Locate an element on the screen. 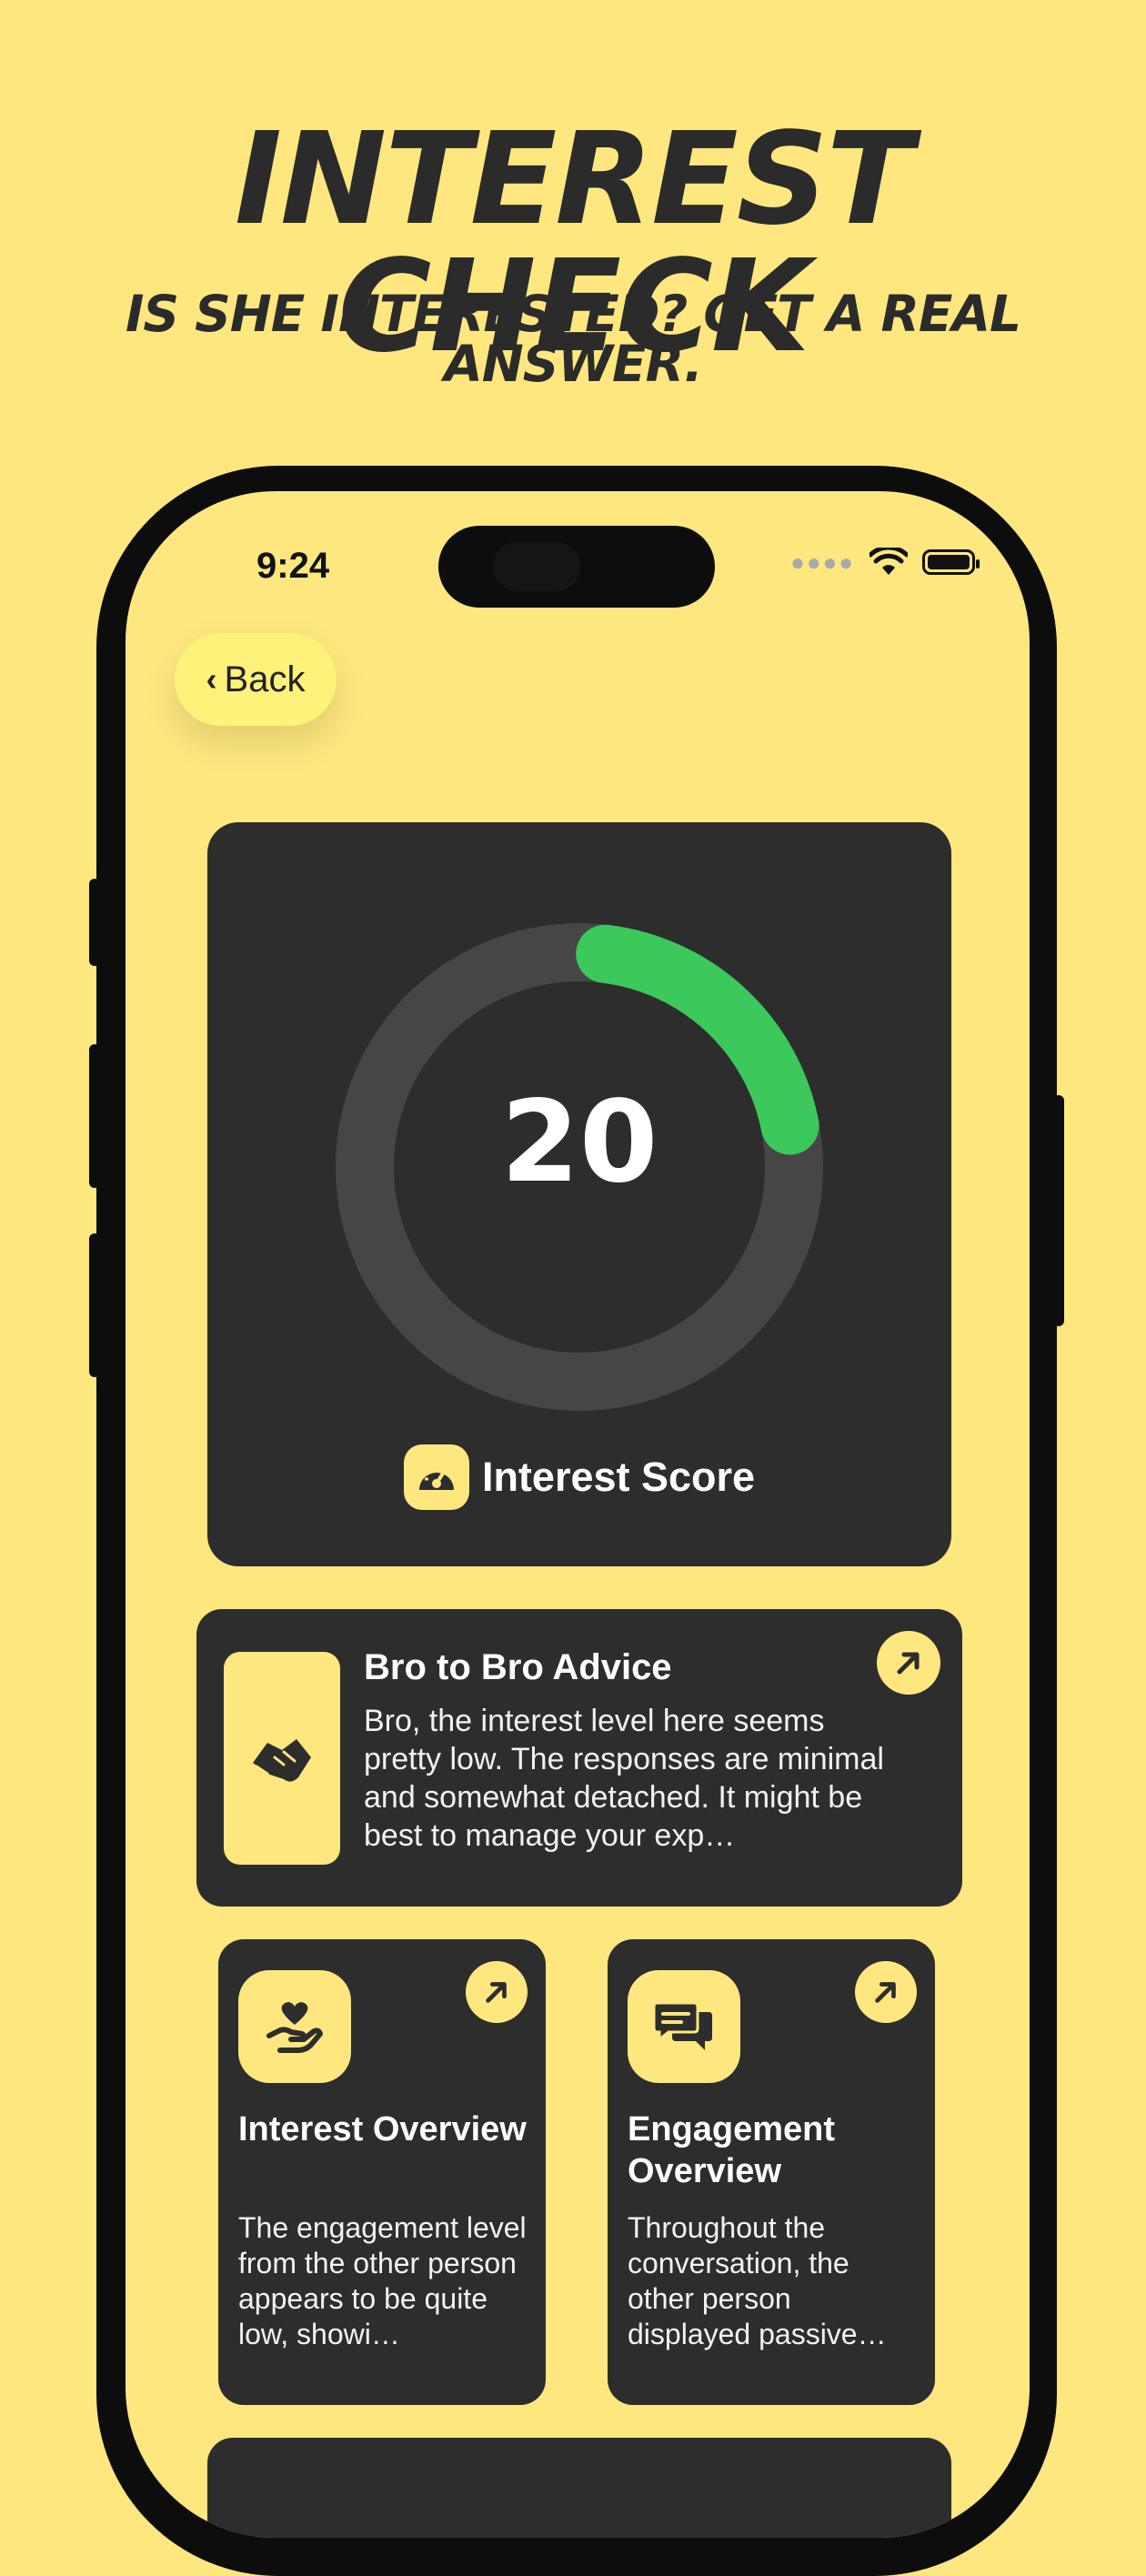 Image resolution: width=1146 pixels, height=2576 pixels. score-label: Interest Score is located at coordinates (618, 1477).